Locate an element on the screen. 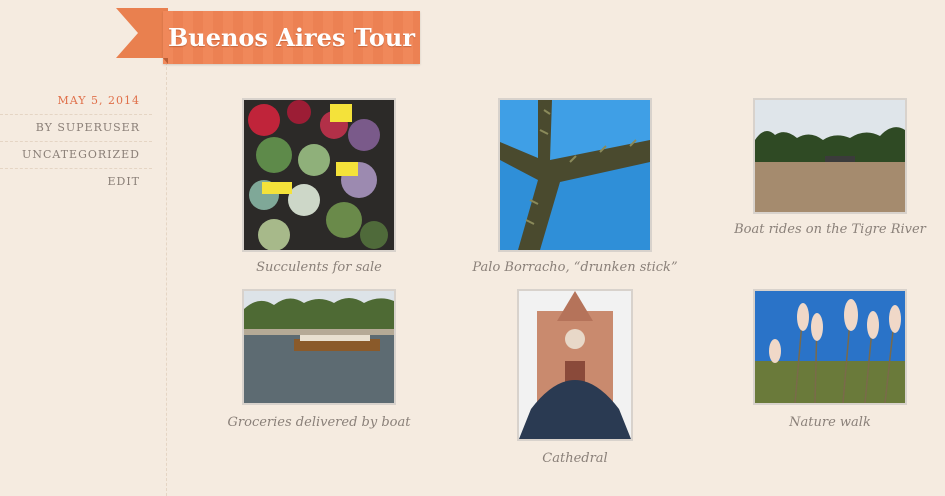 Image resolution: width=945 pixels, height=496 pixels. gallery-caption: Succulents for sale is located at coordinates (319, 267).